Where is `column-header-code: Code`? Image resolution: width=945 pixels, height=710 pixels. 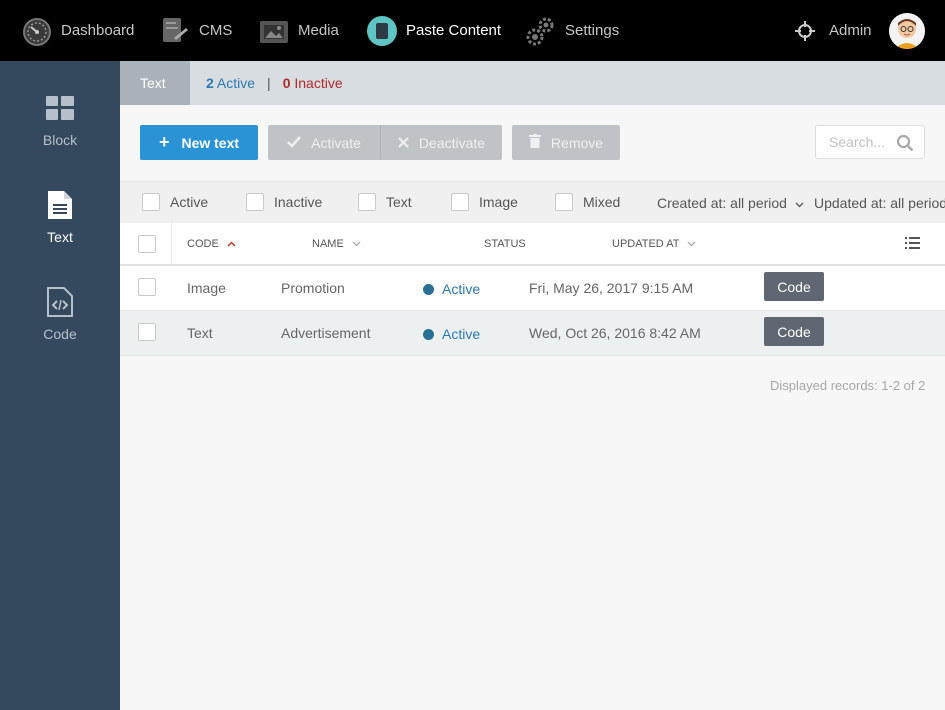
column-header-code: Code is located at coordinates (211, 244).